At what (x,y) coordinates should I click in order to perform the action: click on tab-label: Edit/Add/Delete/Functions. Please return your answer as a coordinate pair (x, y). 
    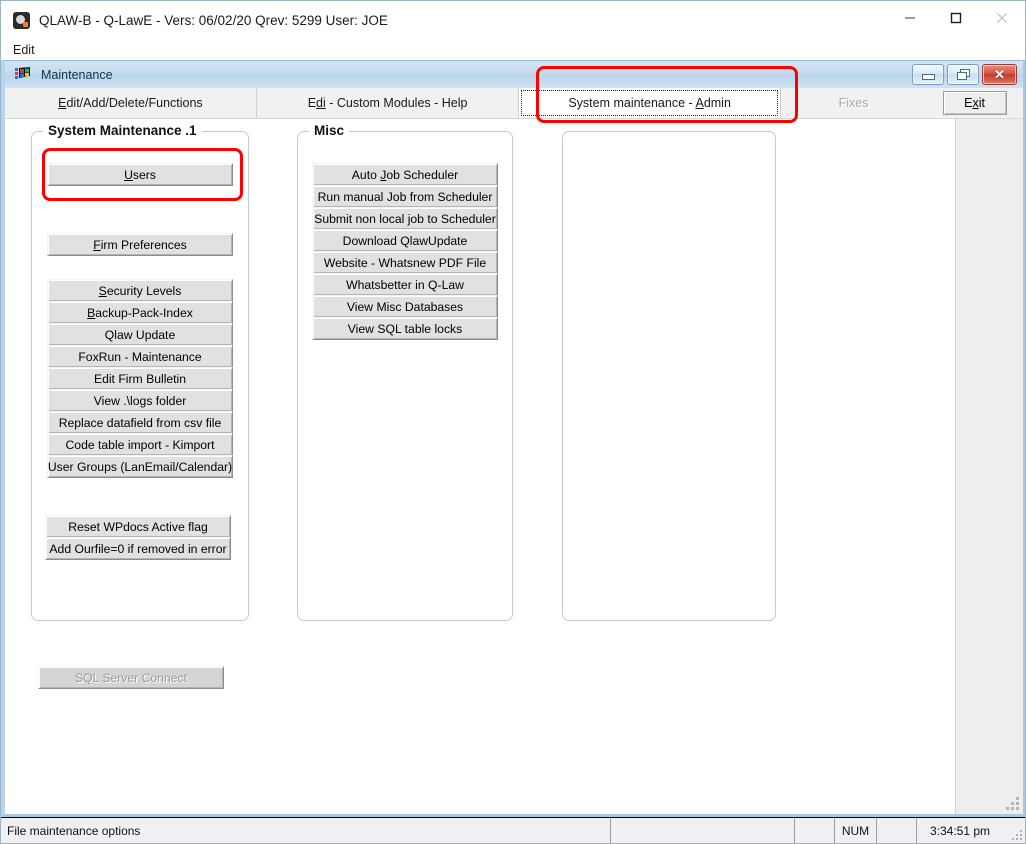
    Looking at the image, I should click on (130, 103).